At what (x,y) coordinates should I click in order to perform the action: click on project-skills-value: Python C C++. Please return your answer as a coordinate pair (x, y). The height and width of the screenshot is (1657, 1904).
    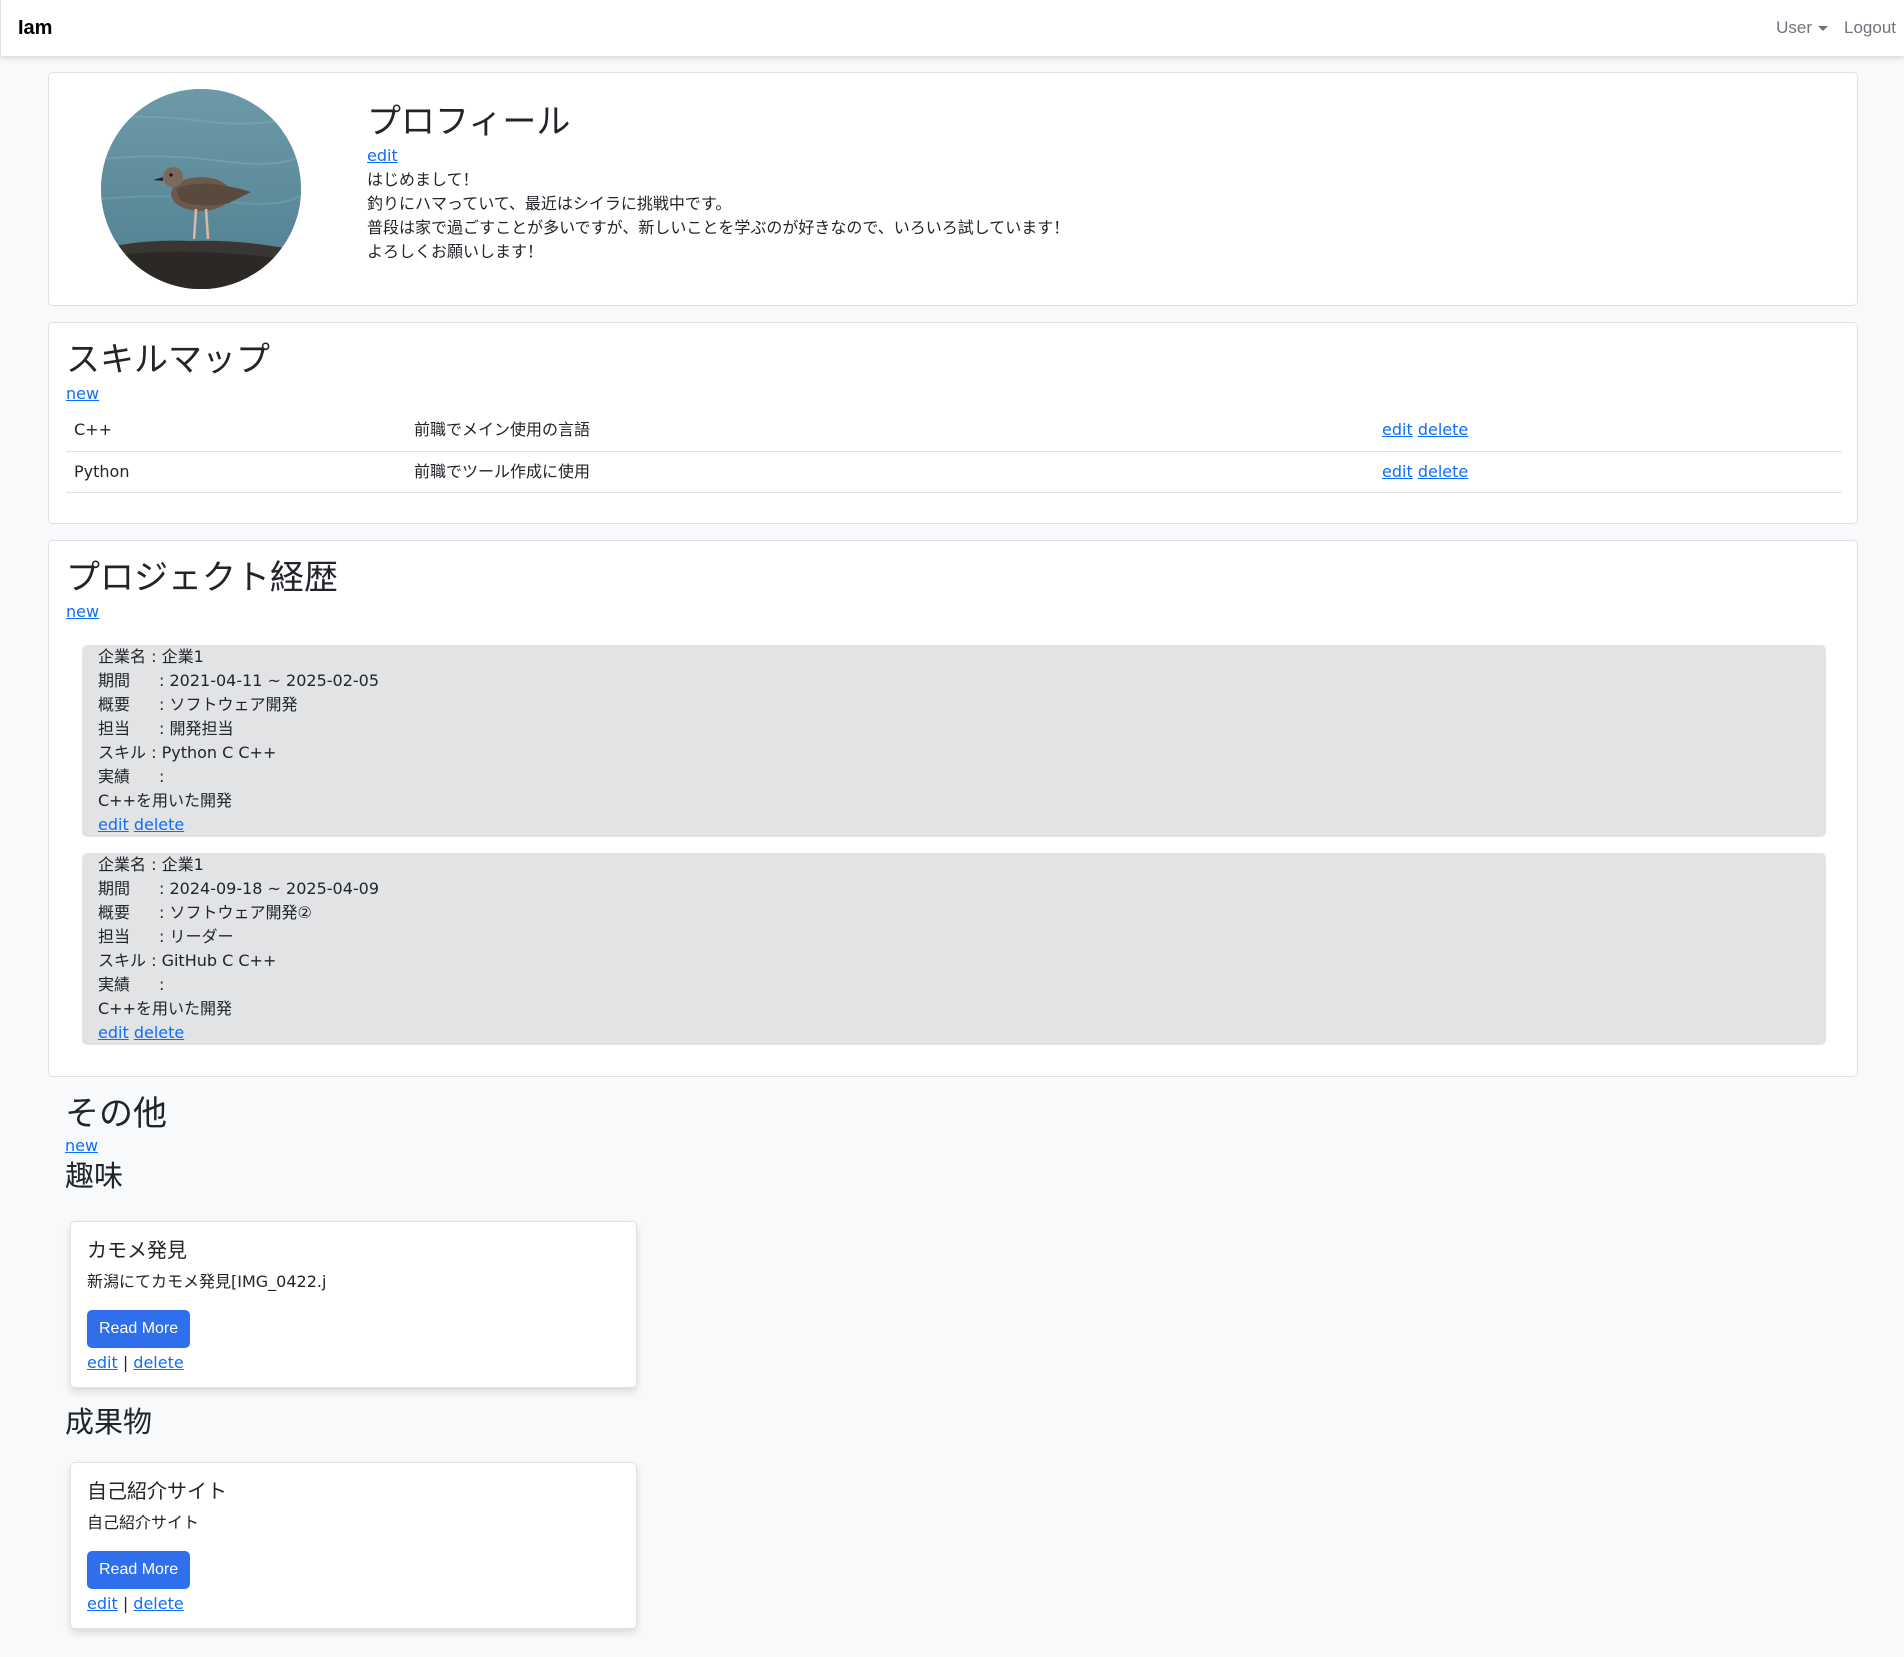
    Looking at the image, I should click on (219, 752).